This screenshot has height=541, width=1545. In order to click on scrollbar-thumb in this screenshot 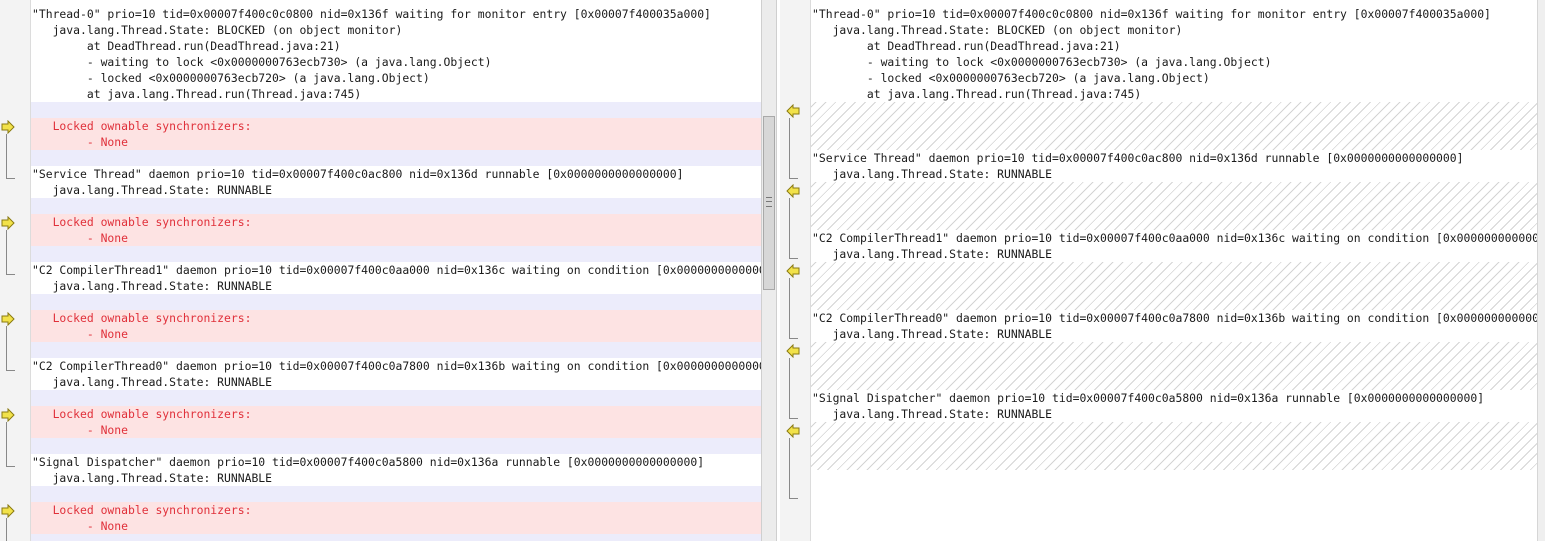, I will do `click(769, 203)`.